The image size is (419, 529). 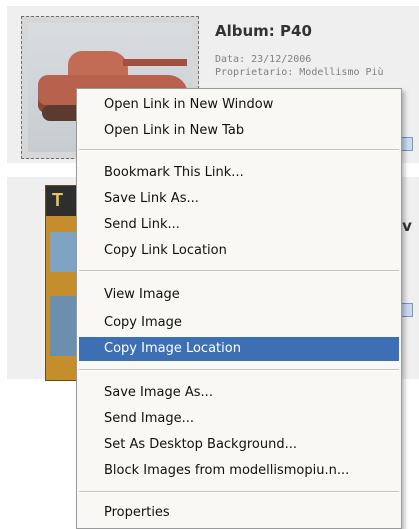 I want to click on album-owner: Proprietario: Modellismo Più, so click(x=299, y=72).